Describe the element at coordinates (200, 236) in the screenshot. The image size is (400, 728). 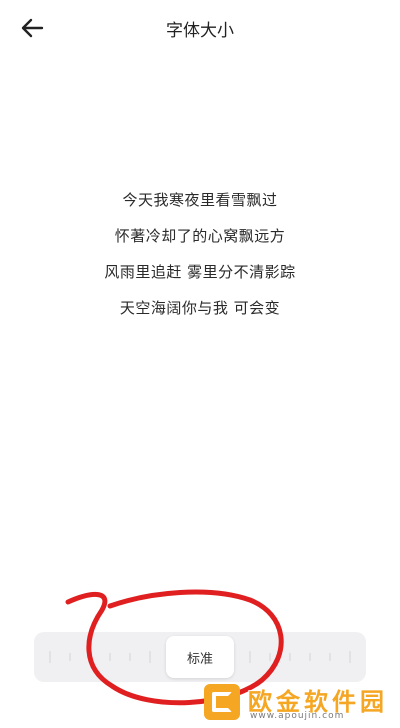
I see `preview-line: 怀著冷却了的心窝飘远方` at that location.